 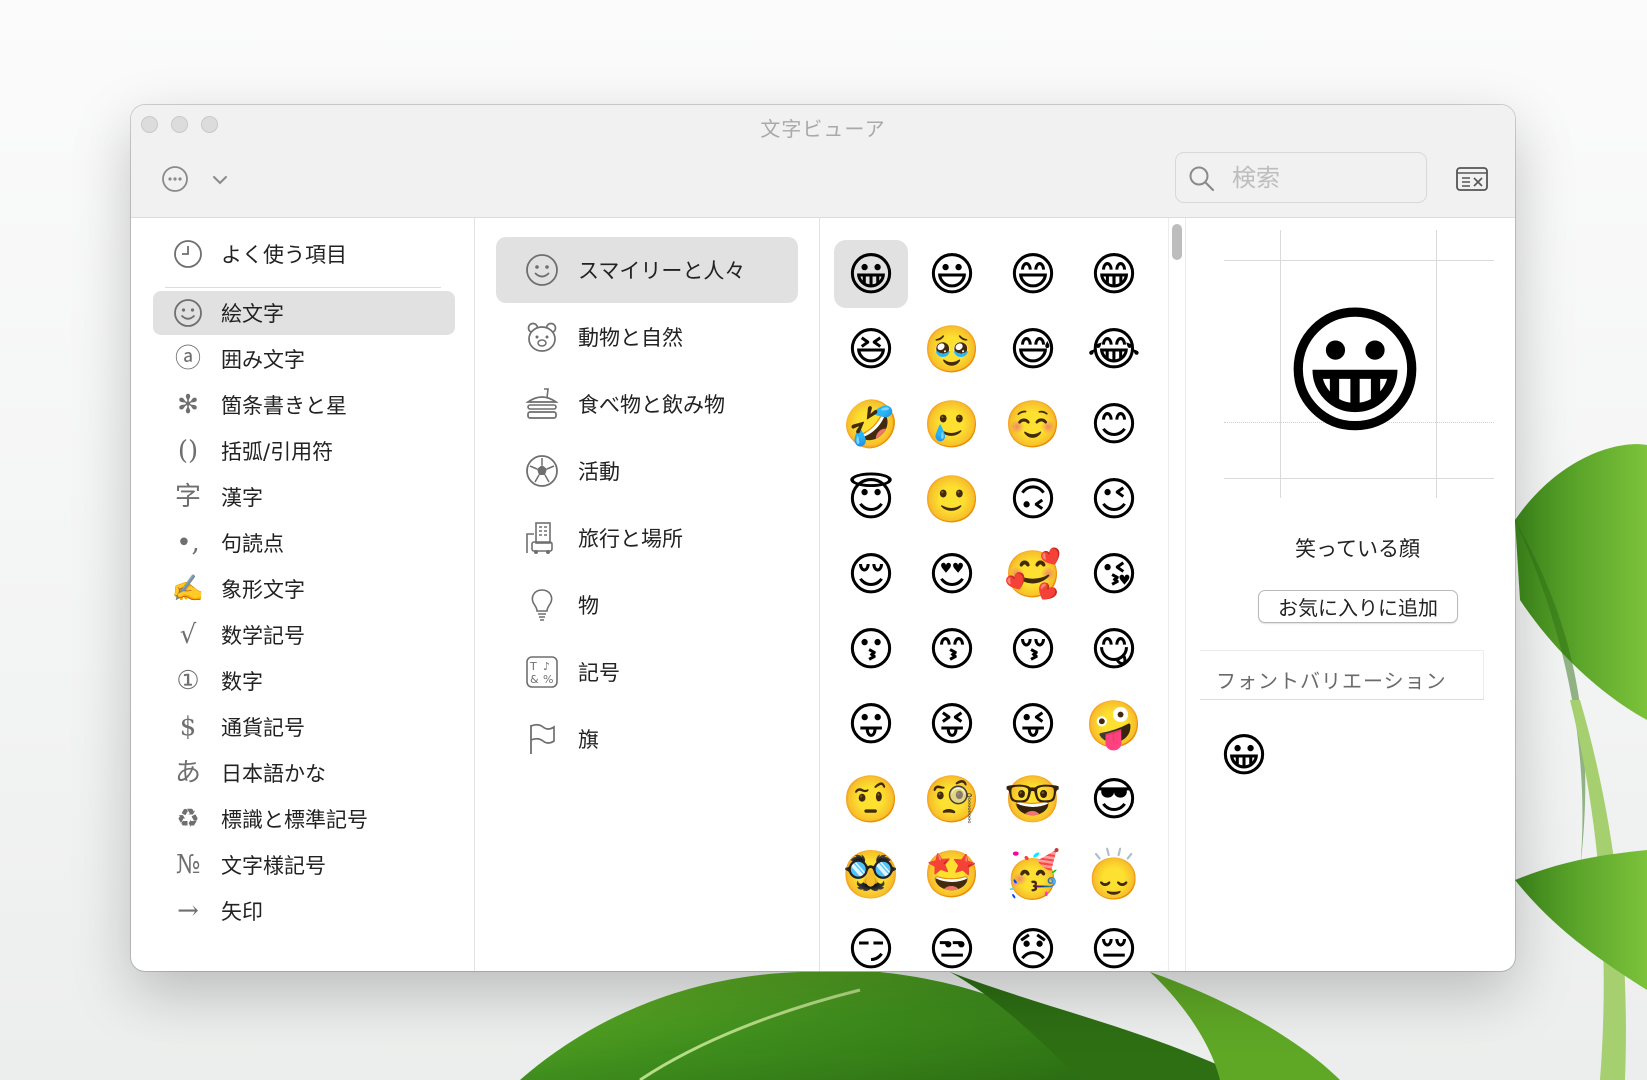 I want to click on sidebar-item-label: 箇条書きと星, so click(x=284, y=406).